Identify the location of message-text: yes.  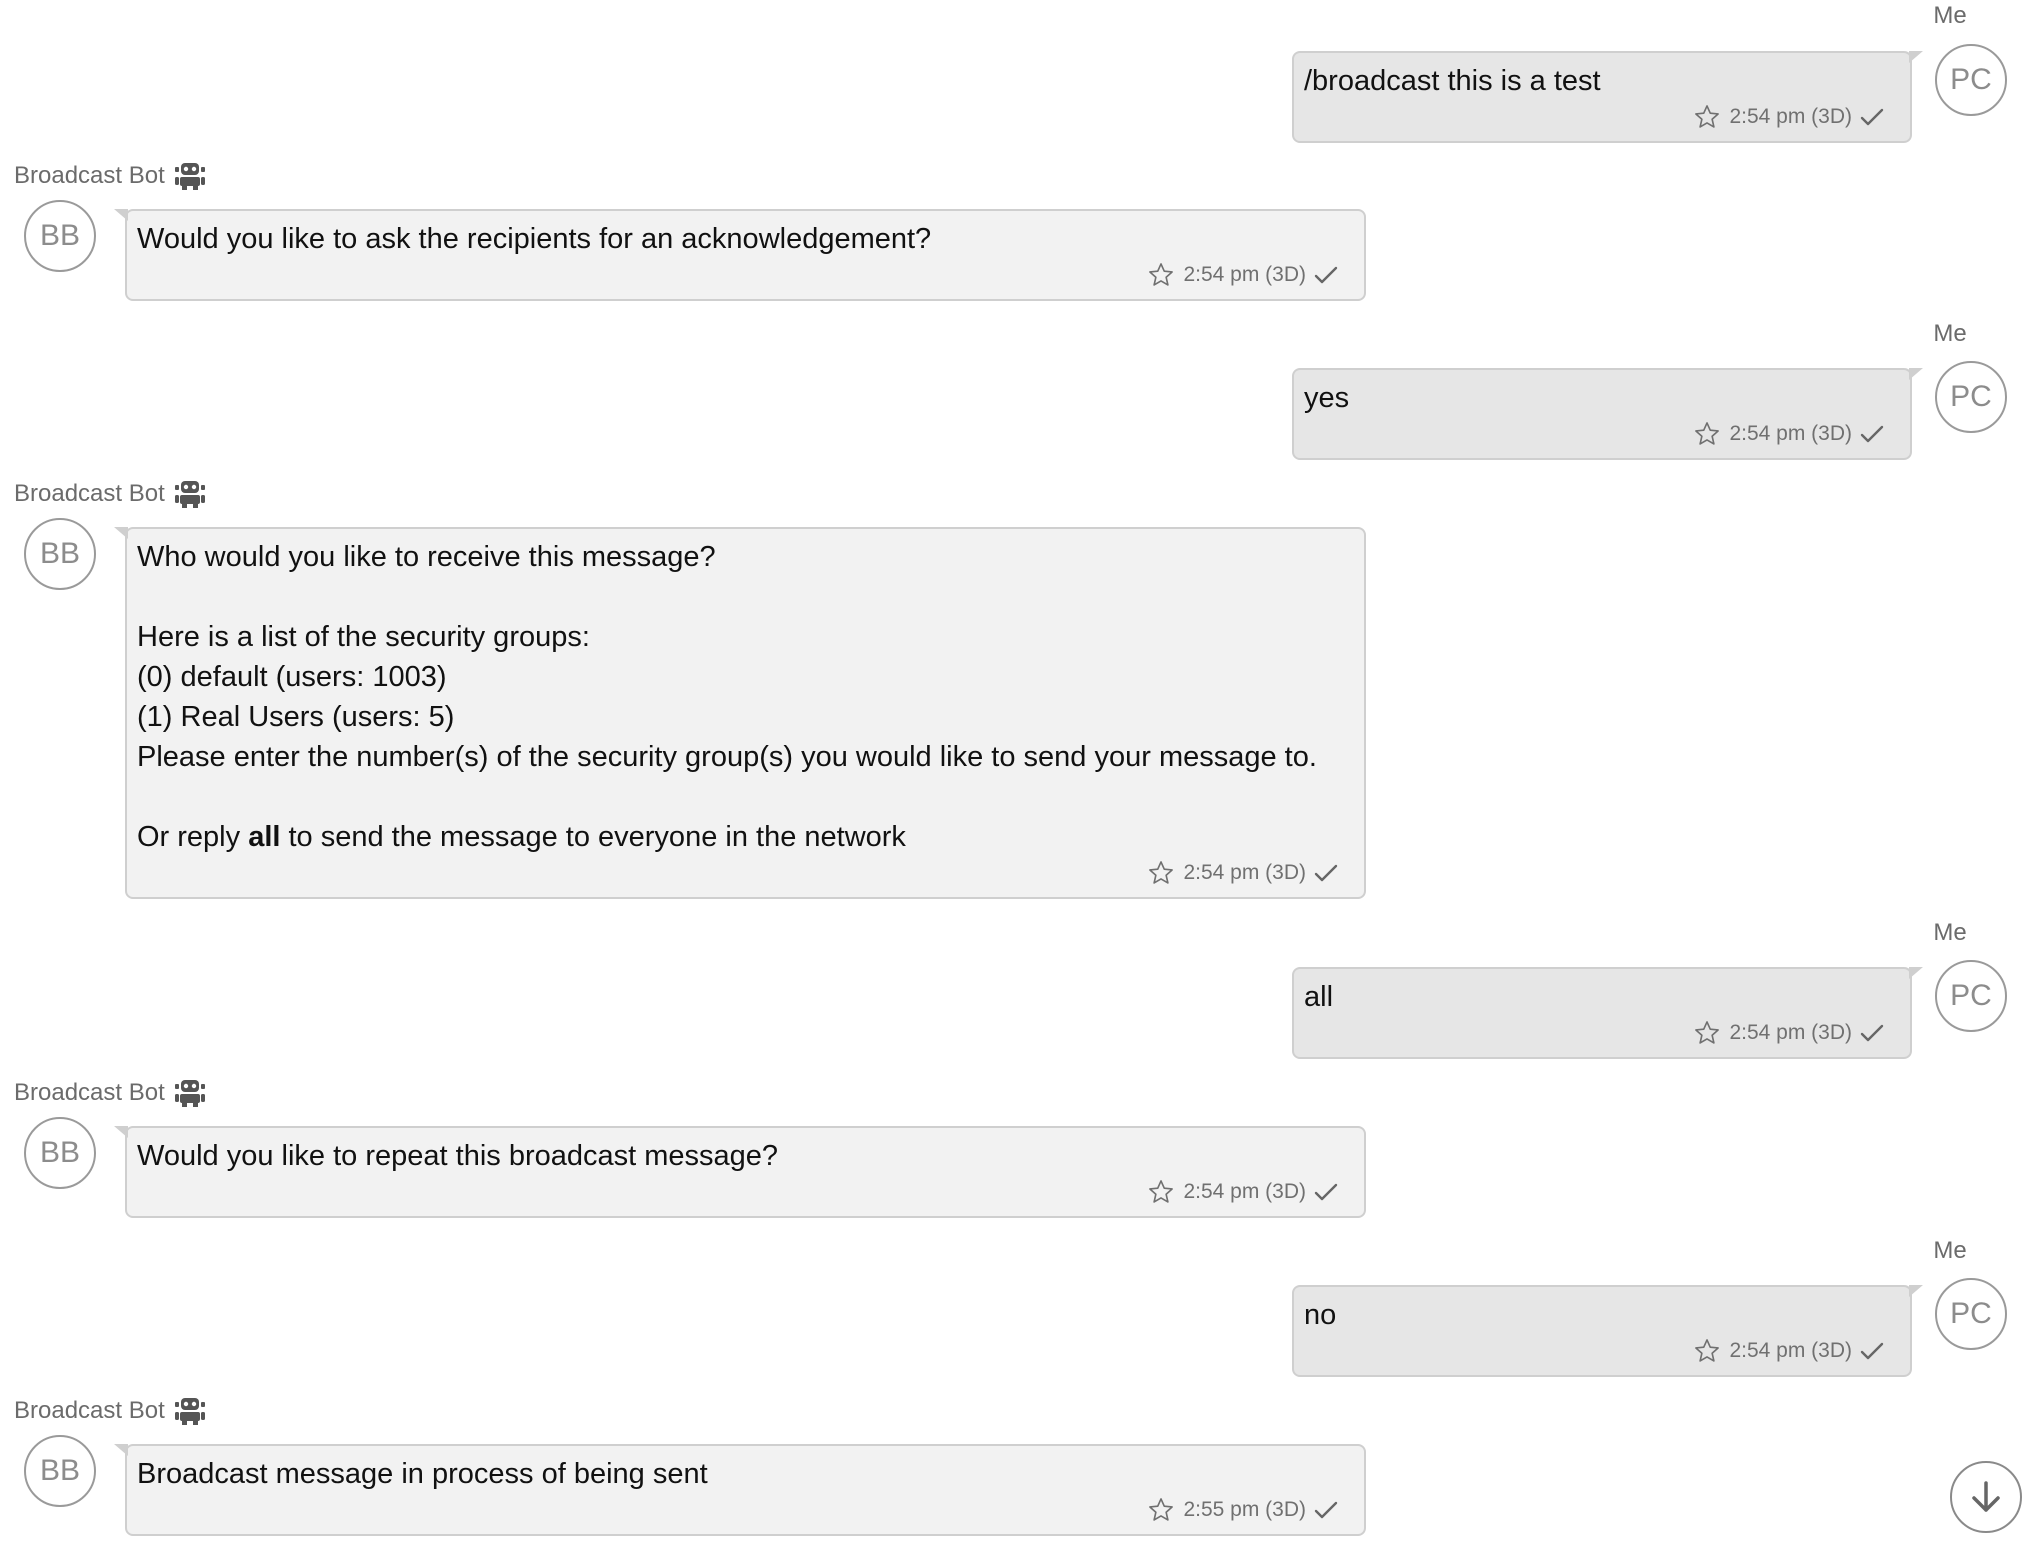
(1327, 398).